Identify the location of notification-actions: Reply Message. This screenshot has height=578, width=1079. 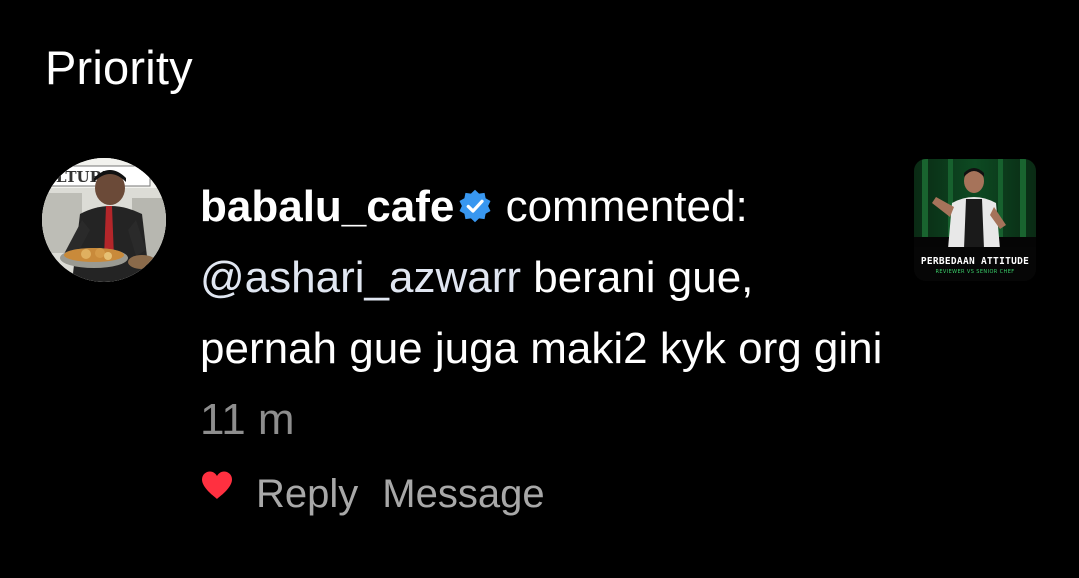
(384, 494).